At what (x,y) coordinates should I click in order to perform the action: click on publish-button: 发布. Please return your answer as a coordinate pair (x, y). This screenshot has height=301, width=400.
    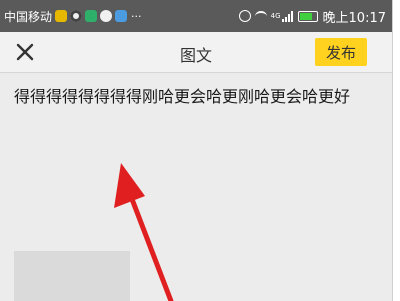
    Looking at the image, I should click on (341, 52).